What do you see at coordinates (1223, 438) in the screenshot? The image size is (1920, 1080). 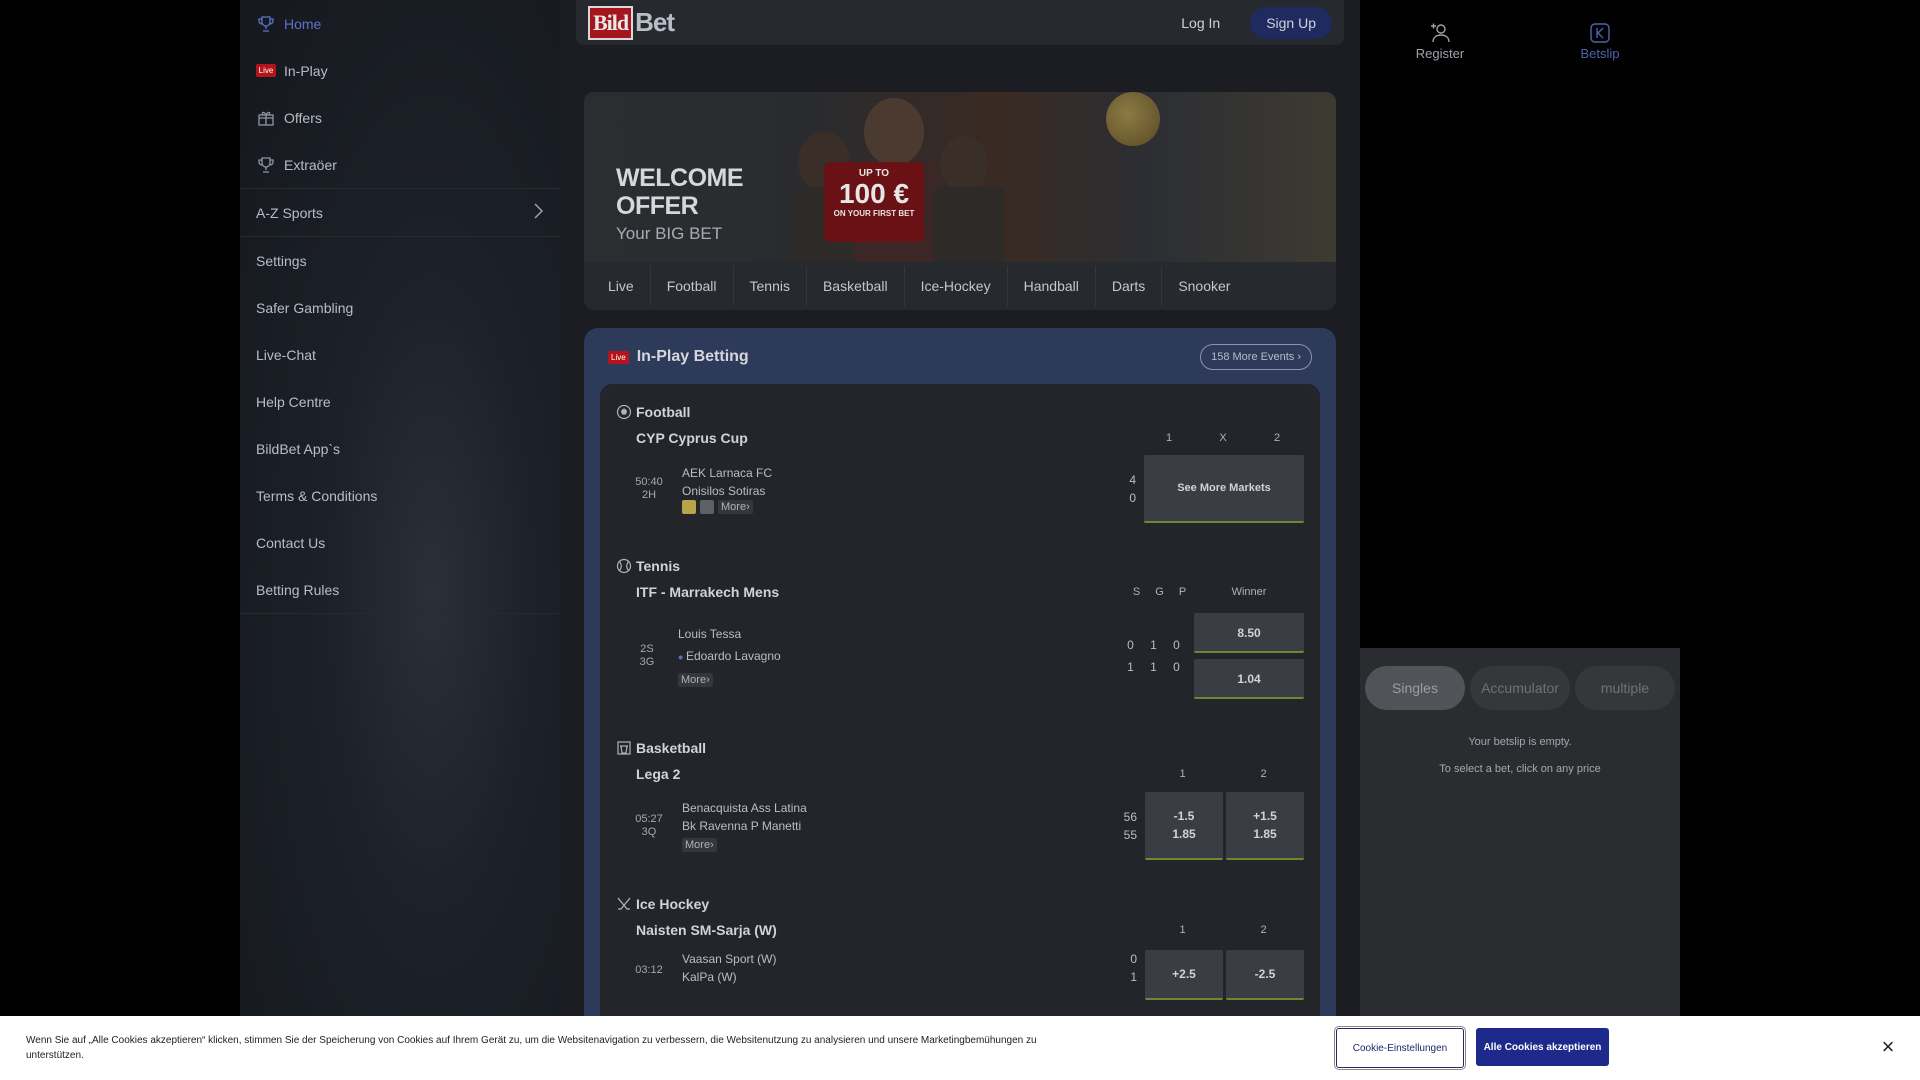 I see `column-header: X` at bounding box center [1223, 438].